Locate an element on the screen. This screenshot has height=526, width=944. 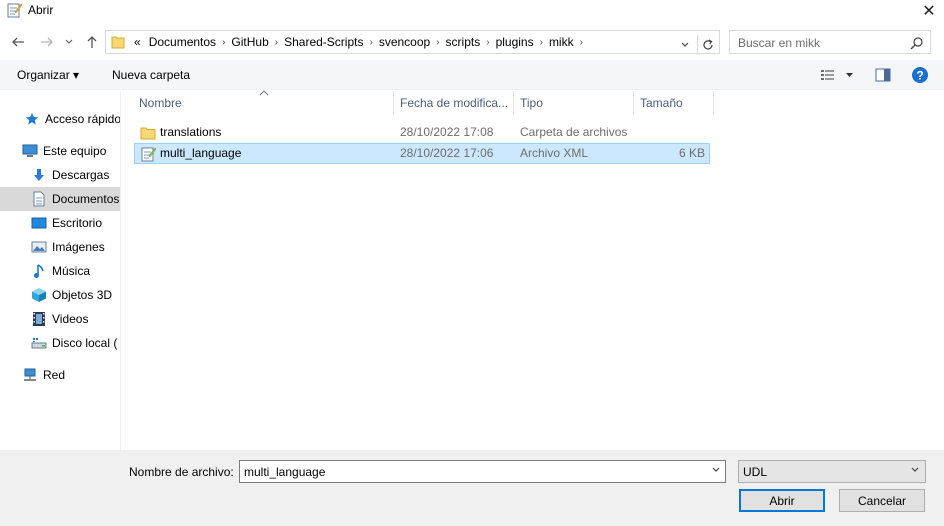
command-toolbar: Organizar ▾ Nueva carpeta ? is located at coordinates (472, 75).